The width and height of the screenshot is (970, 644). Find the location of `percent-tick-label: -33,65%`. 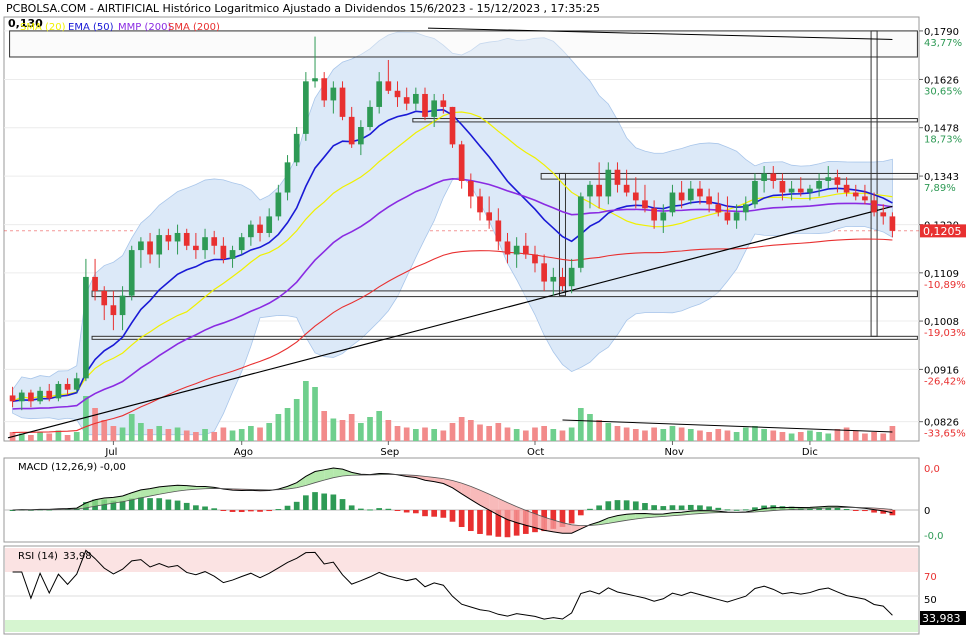

percent-tick-label: -33,65% is located at coordinates (945, 434).